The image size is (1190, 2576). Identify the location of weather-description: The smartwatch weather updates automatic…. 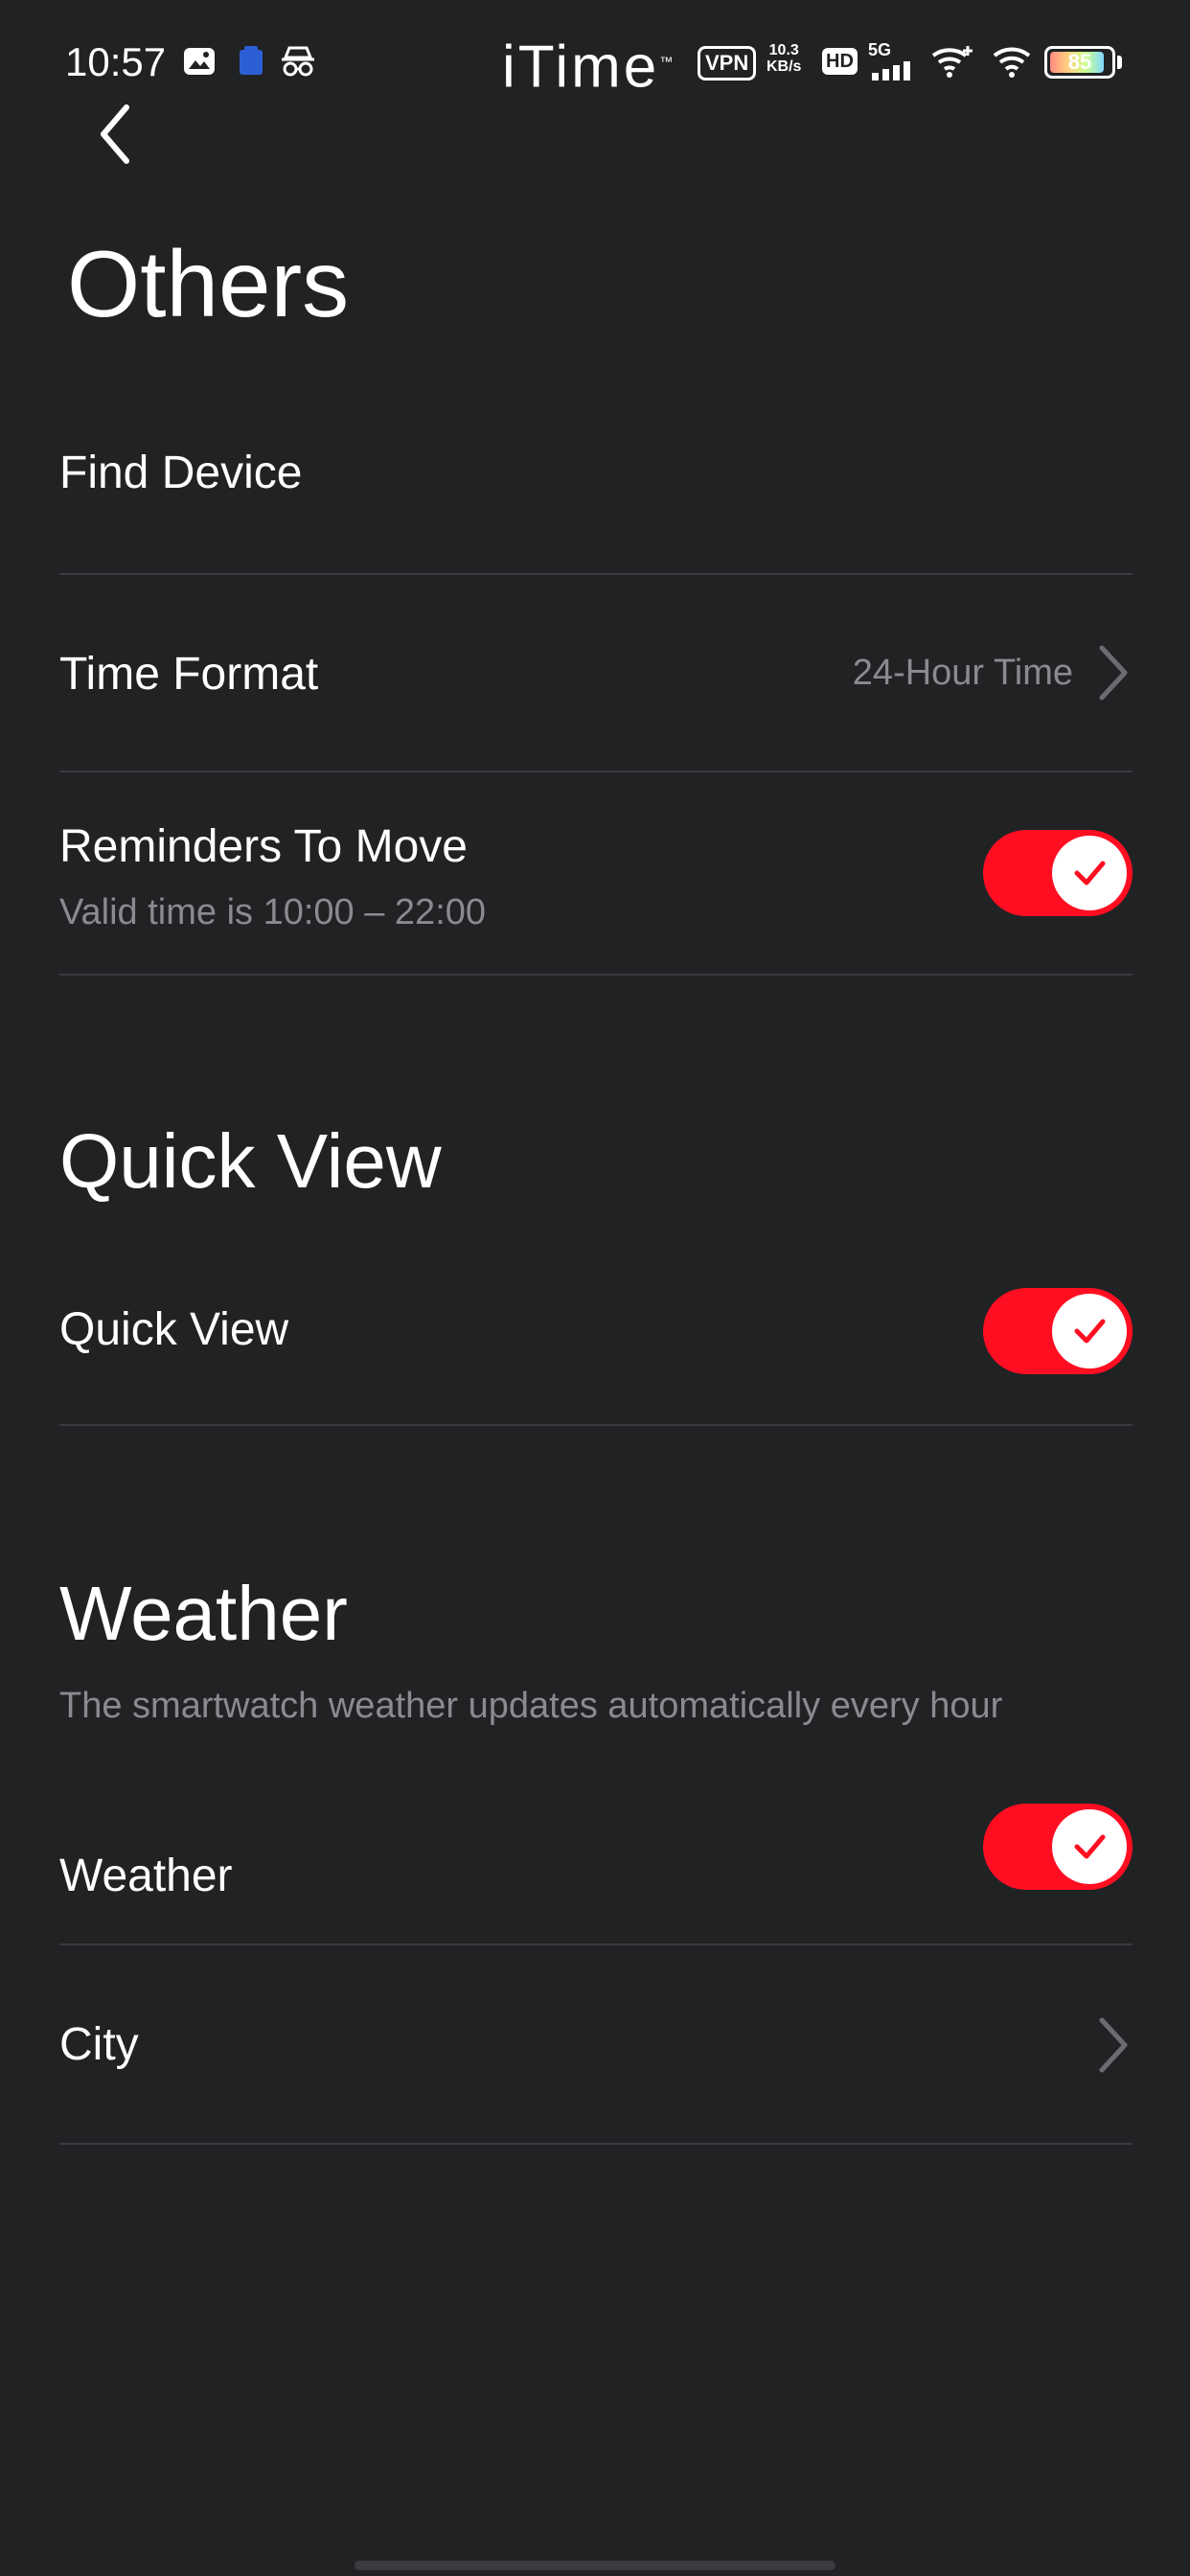
(531, 1706).